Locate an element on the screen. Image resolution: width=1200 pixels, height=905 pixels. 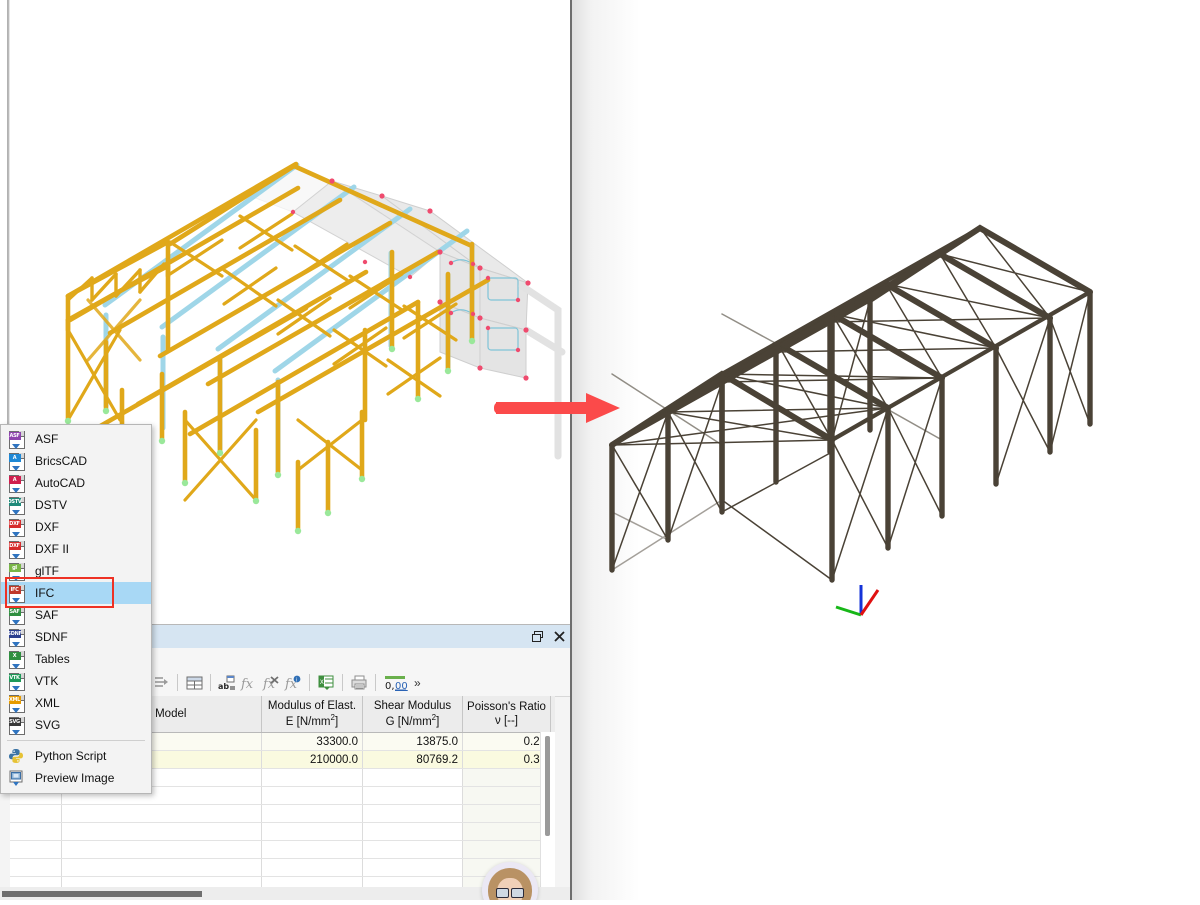
menu-item-preview-image: Preview Image is located at coordinates (76, 778).